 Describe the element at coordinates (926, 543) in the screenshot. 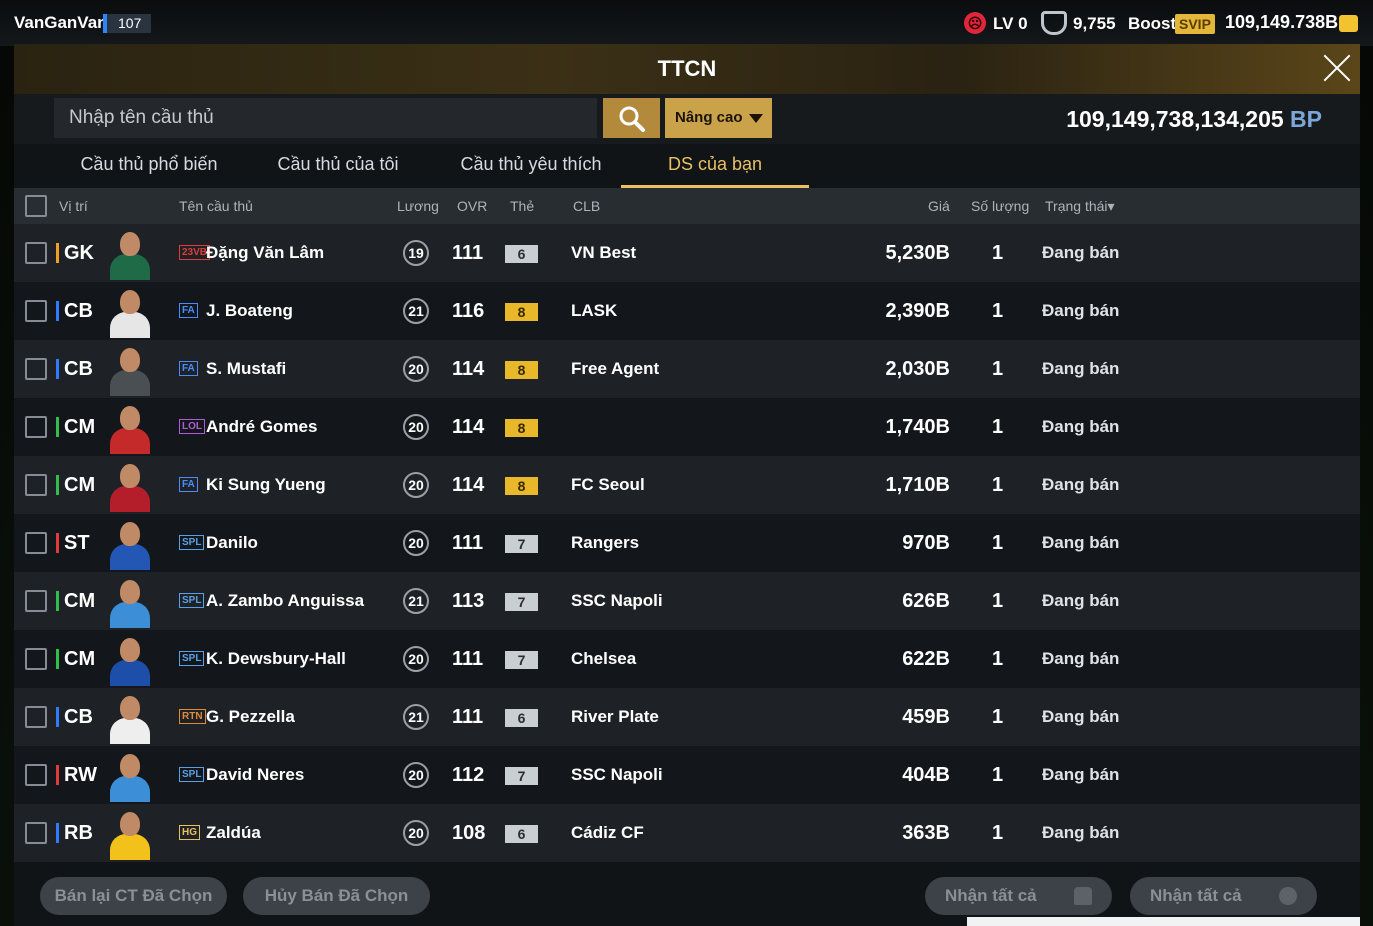

I see `price-value: 970B` at that location.